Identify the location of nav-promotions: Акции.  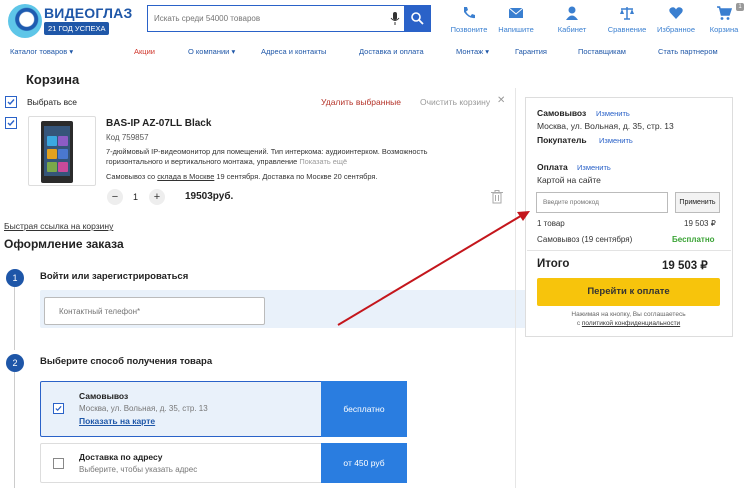
(144, 51).